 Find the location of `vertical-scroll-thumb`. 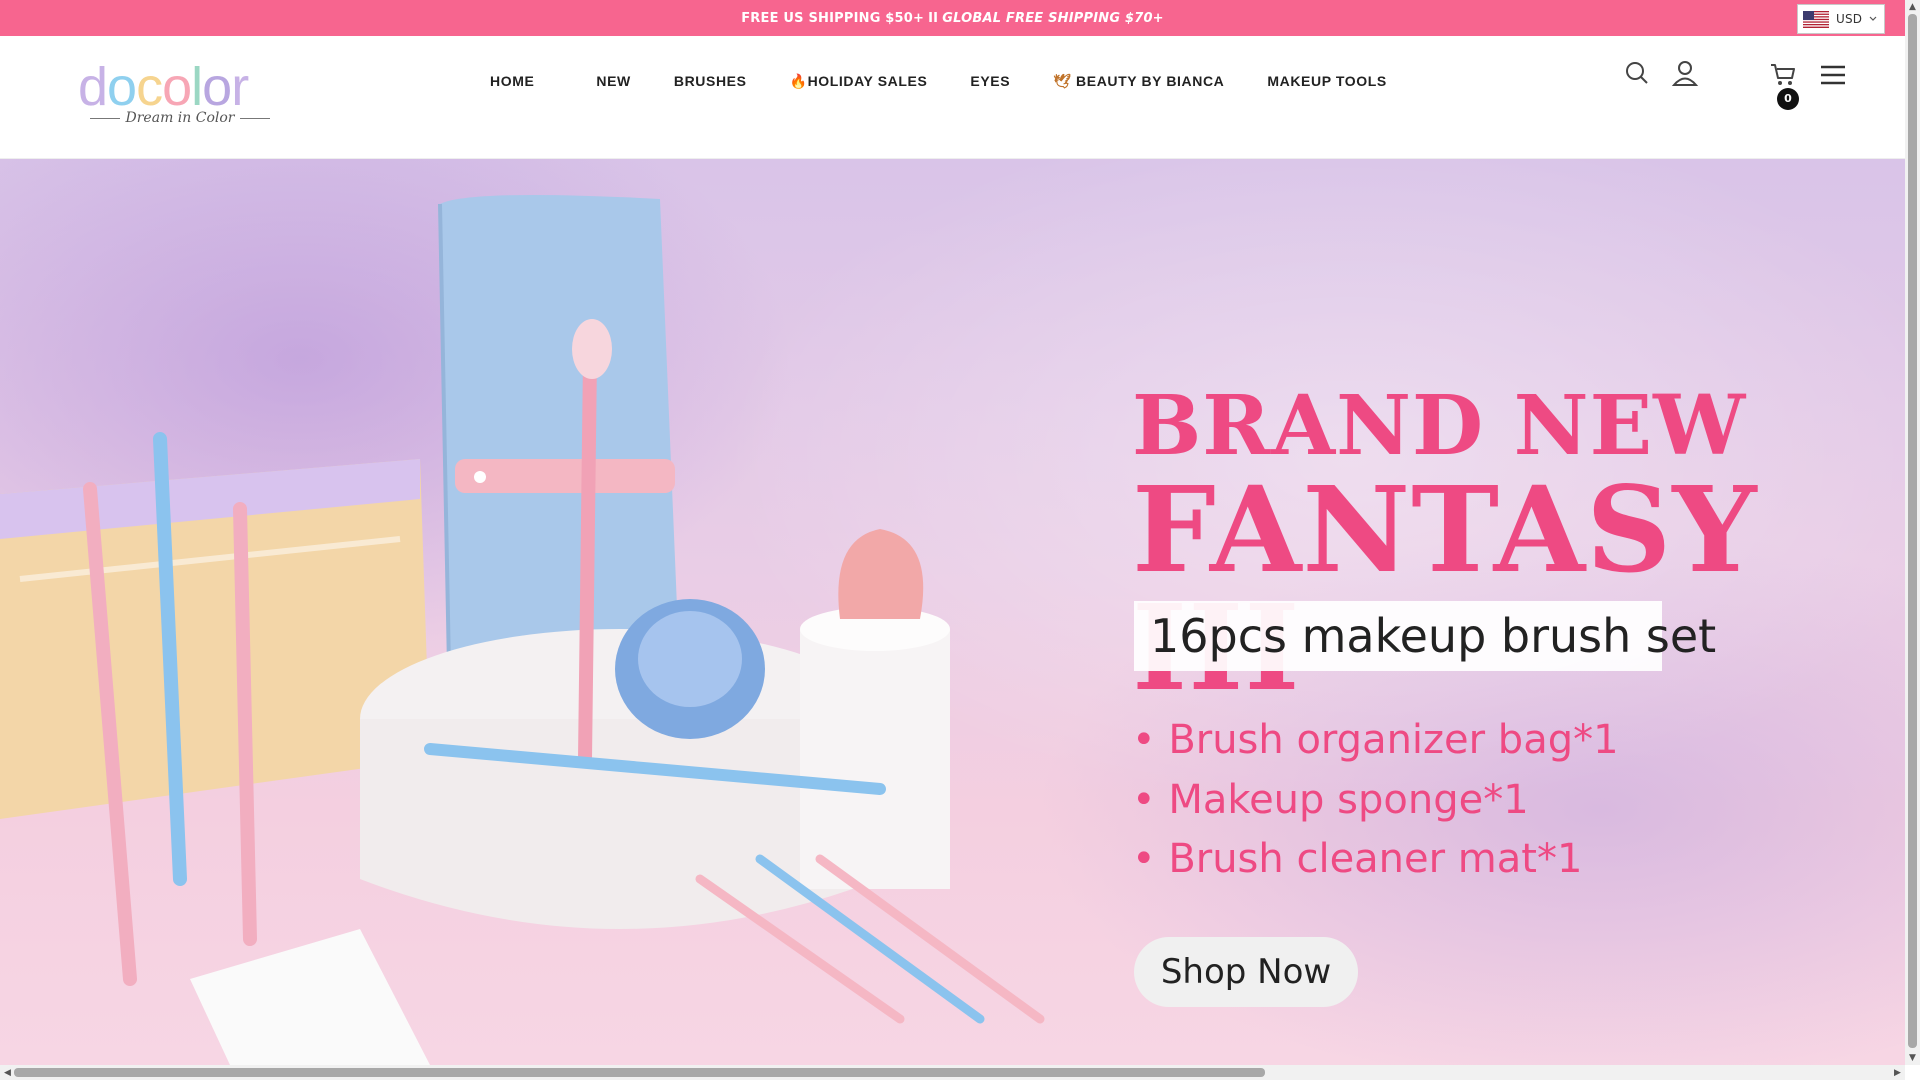

vertical-scroll-thumb is located at coordinates (1912, 531).